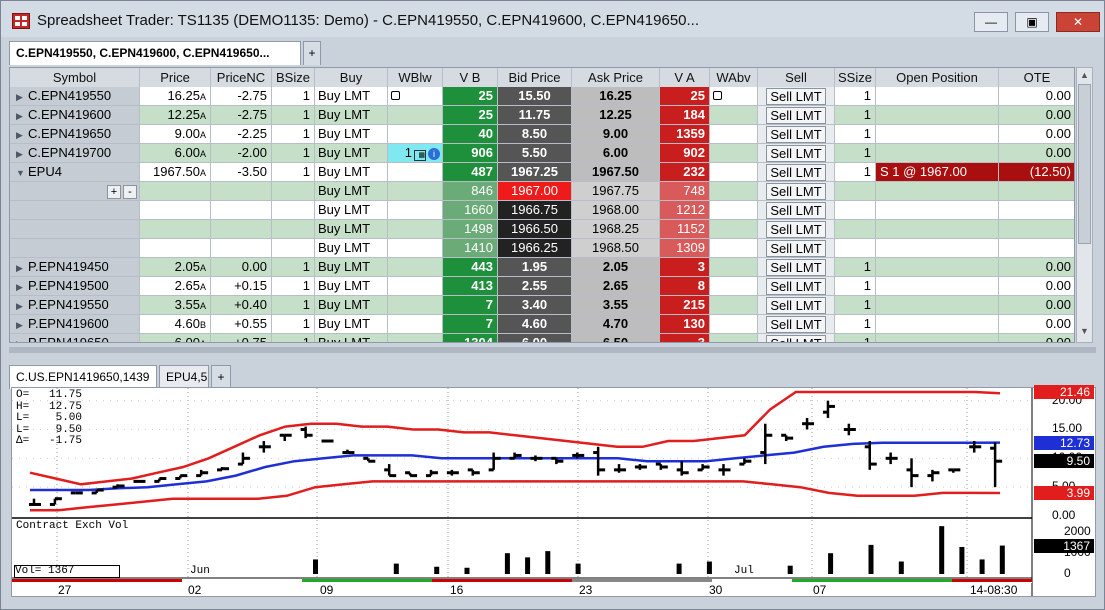  What do you see at coordinates (1084, 164) in the screenshot?
I see `scroll-thumb` at bounding box center [1084, 164].